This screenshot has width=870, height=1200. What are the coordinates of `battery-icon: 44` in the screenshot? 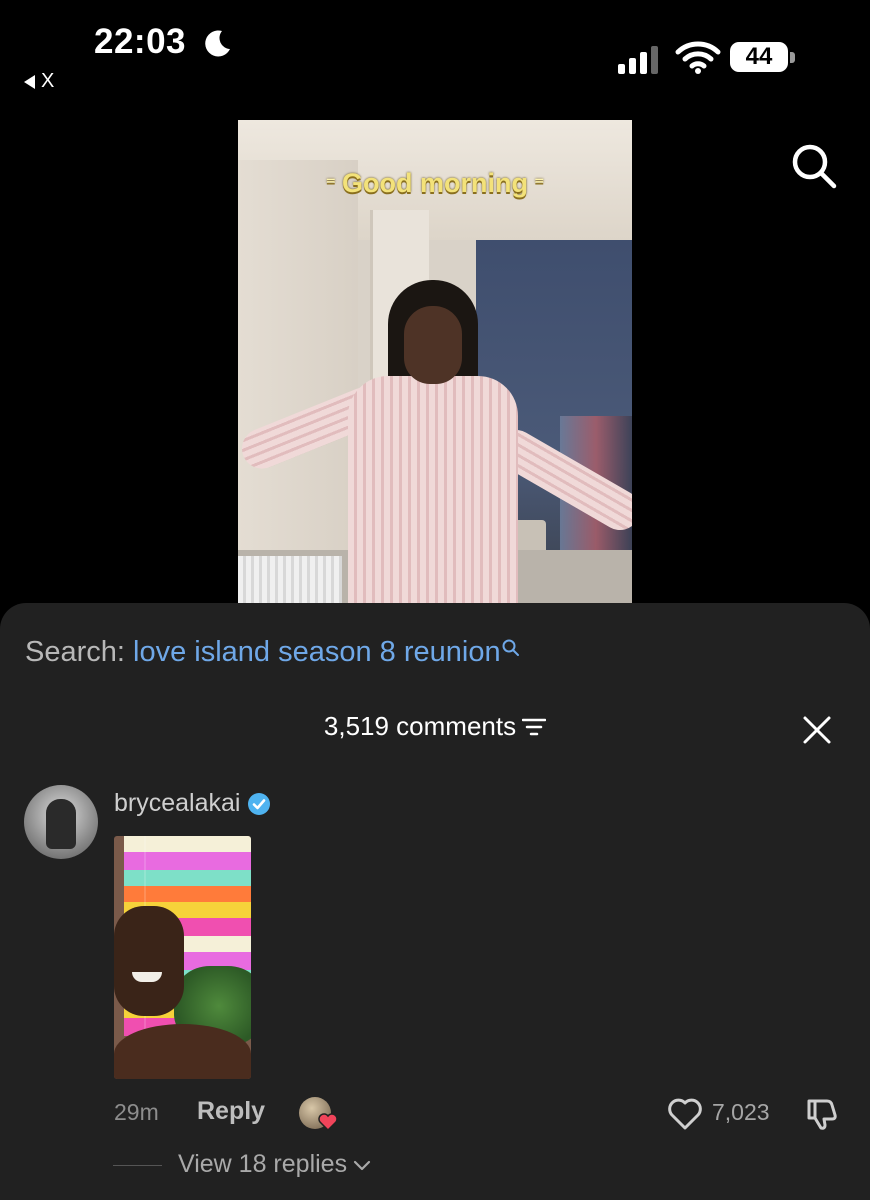 It's located at (763, 58).